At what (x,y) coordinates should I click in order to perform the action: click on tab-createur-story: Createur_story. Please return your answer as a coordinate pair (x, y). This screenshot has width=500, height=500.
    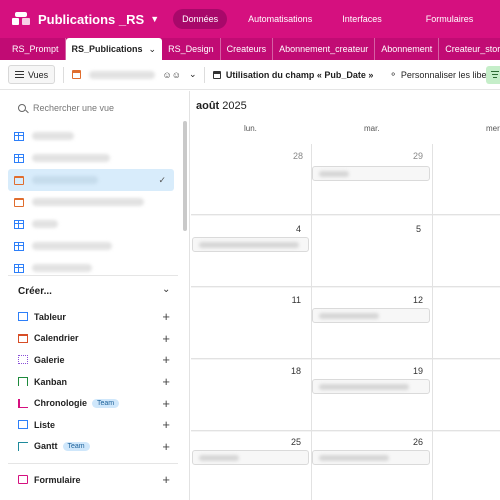
    Looking at the image, I should click on (469, 49).